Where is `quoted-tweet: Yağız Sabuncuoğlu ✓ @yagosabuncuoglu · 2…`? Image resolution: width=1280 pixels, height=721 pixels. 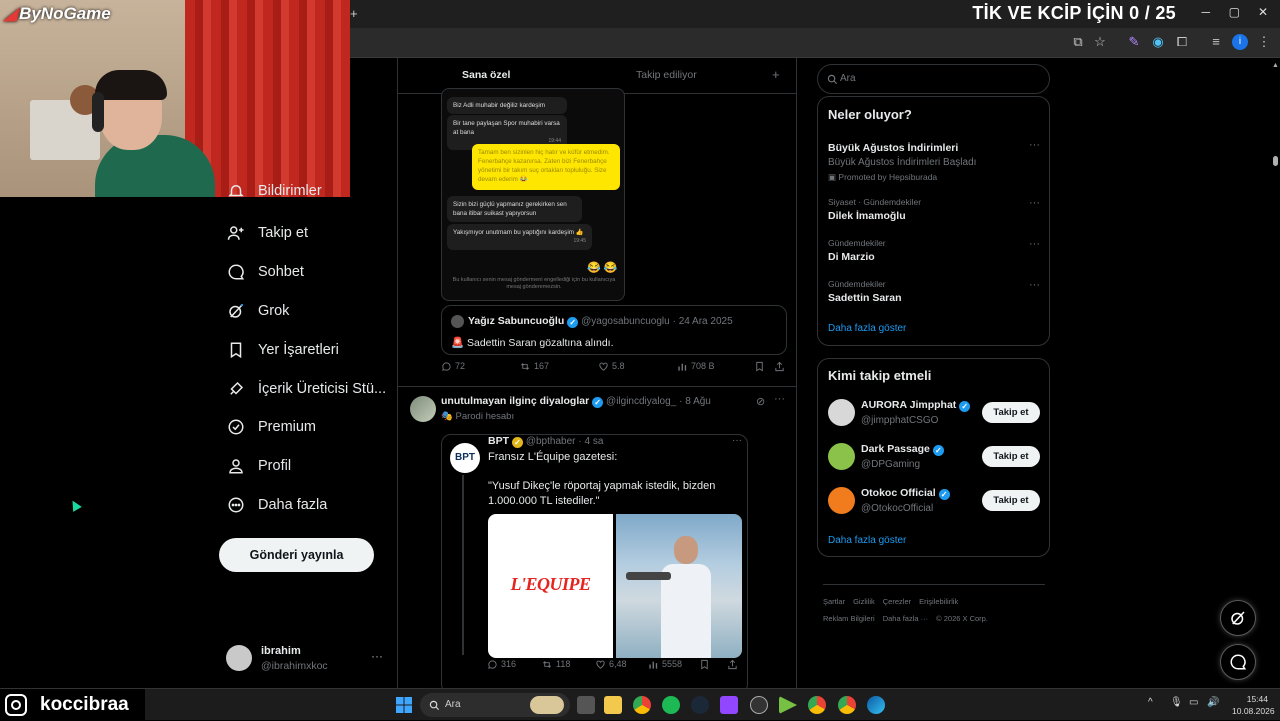
quoted-tweet: Yağız Sabuncuoğlu ✓ @yagosabuncuoglu · 2… is located at coordinates (614, 330).